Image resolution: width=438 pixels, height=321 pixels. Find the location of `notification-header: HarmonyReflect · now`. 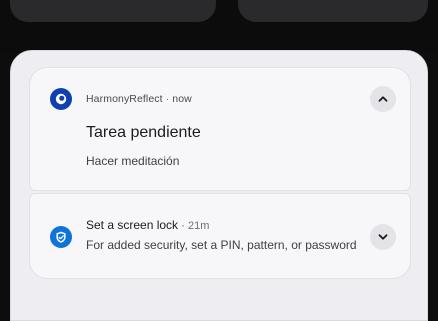

notification-header: HarmonyReflect · now is located at coordinates (139, 99).